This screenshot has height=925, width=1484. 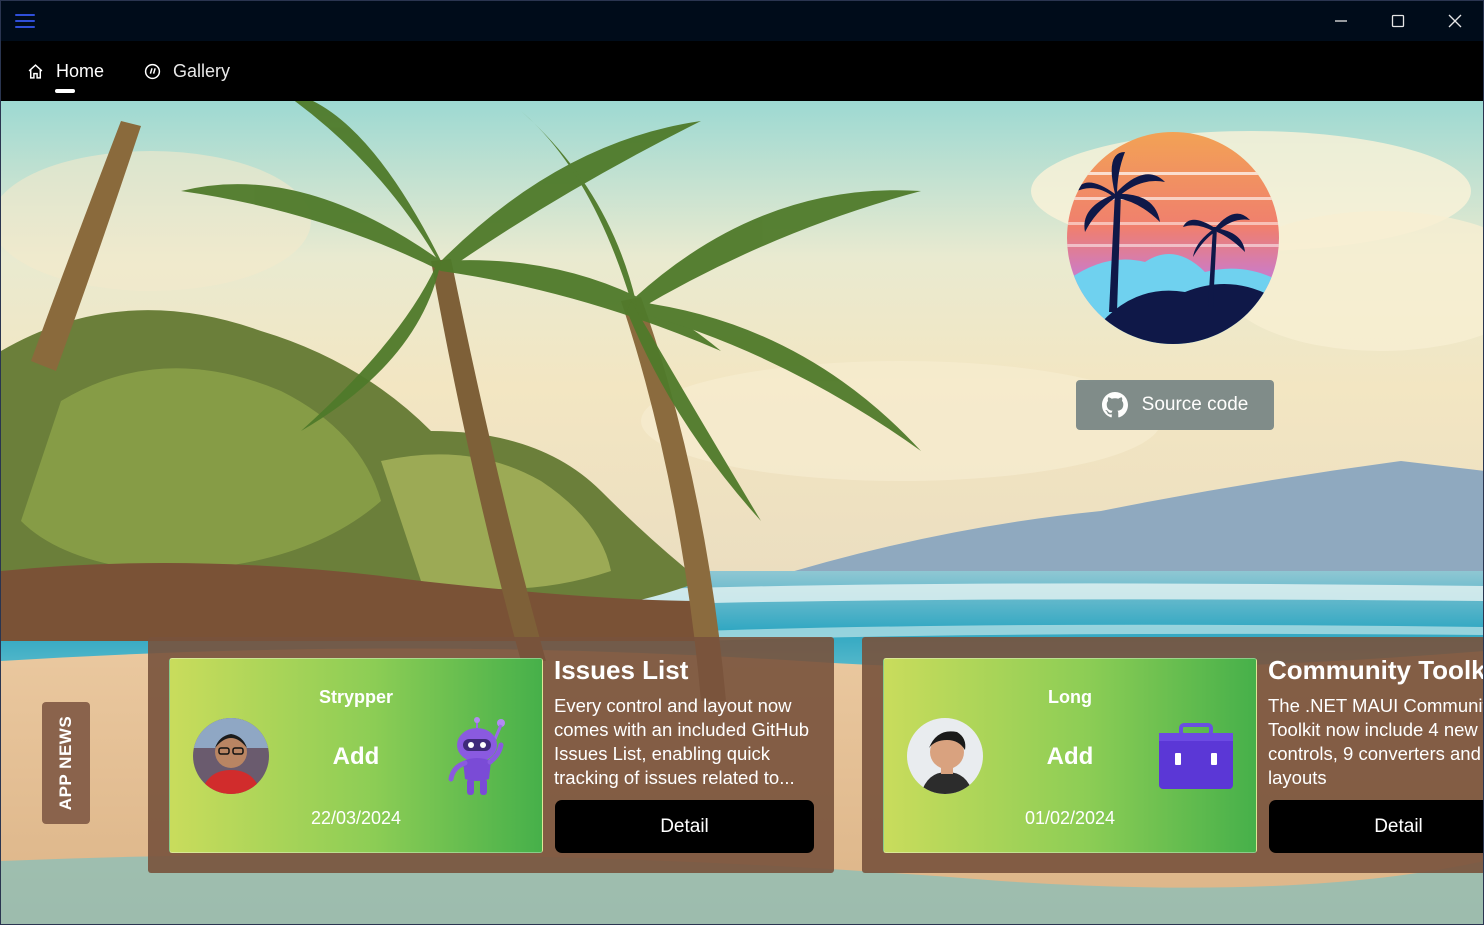 I want to click on github-icon, so click(x=1114, y=405).